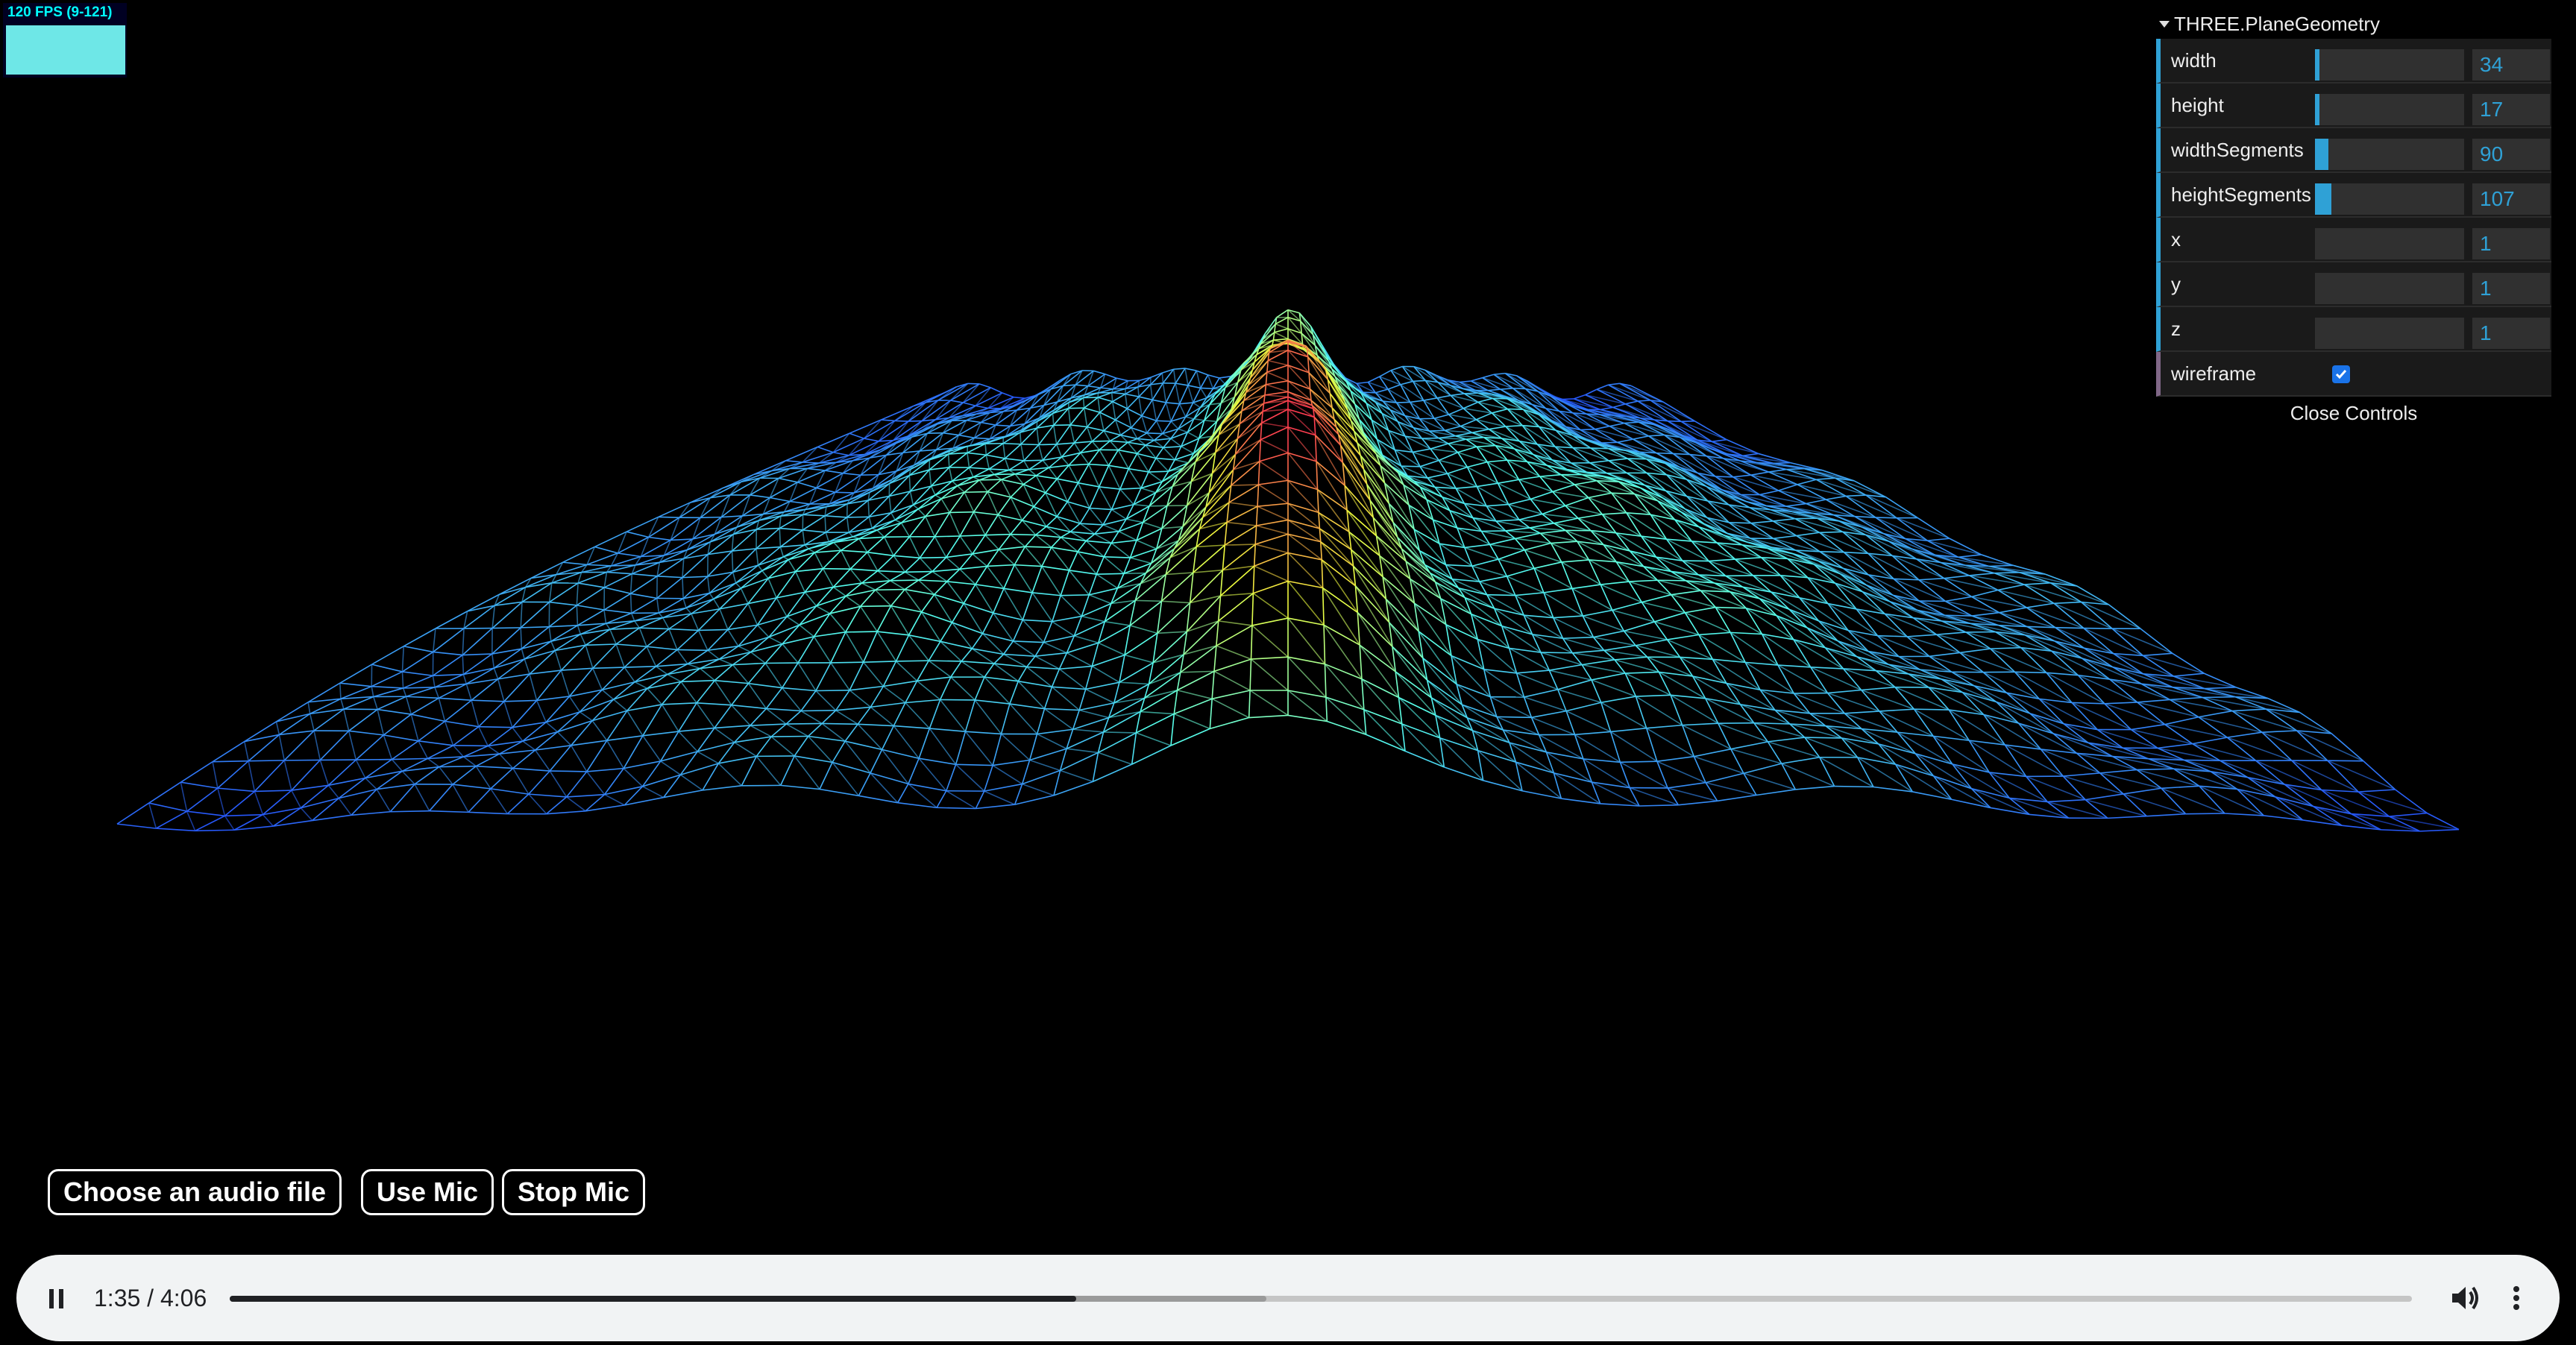  I want to click on wireframe-checkbox, so click(2341, 374).